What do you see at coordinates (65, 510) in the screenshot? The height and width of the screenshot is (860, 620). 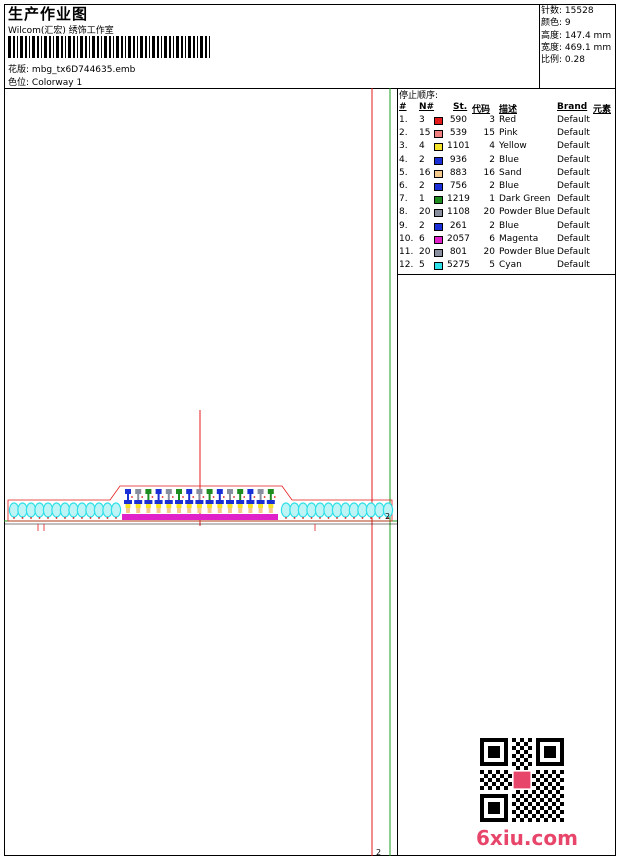 I see `cyan-scallops-left` at bounding box center [65, 510].